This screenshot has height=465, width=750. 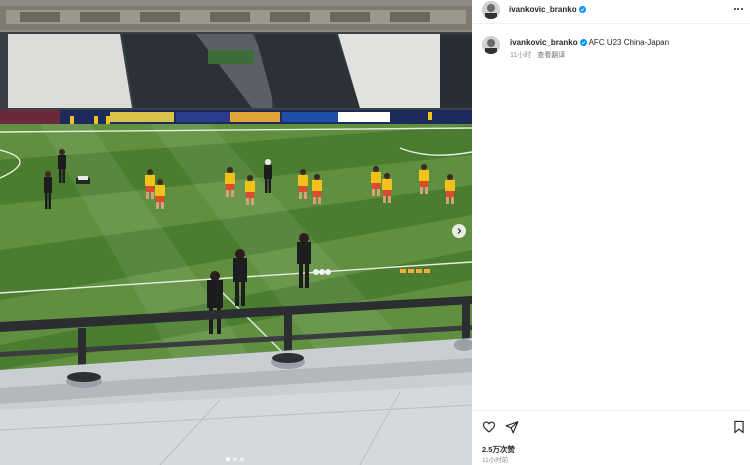 What do you see at coordinates (551, 55) in the screenshot?
I see `translate-link: 查看翻译` at bounding box center [551, 55].